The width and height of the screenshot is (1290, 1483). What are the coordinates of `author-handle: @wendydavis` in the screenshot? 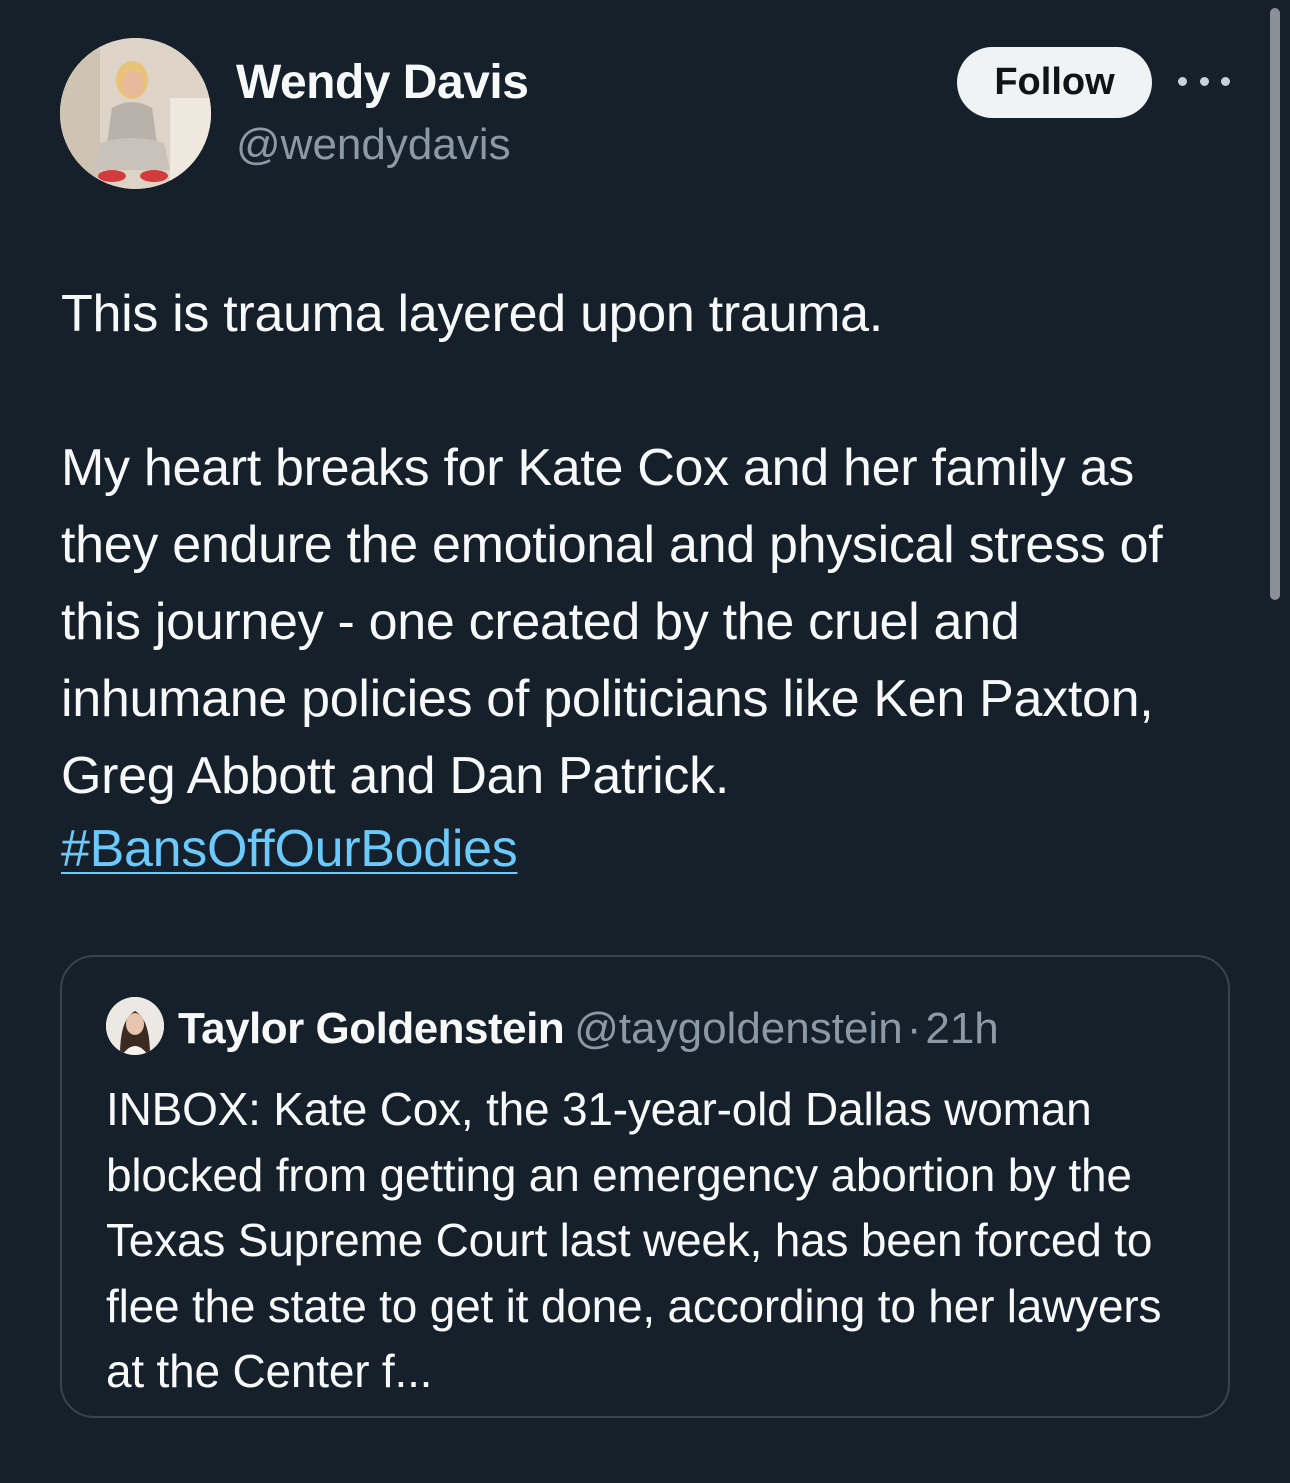 It's located at (373, 145).